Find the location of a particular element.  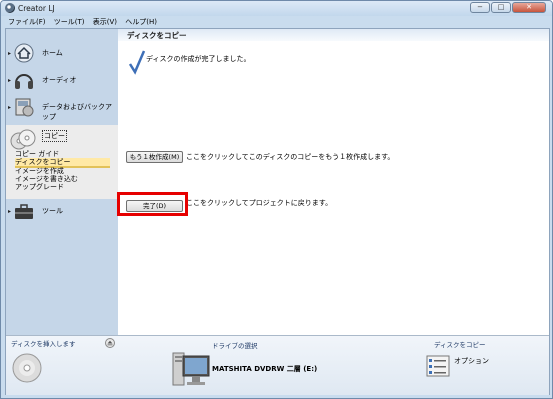

menu-file: ファイル(F) is located at coordinates (27, 22).